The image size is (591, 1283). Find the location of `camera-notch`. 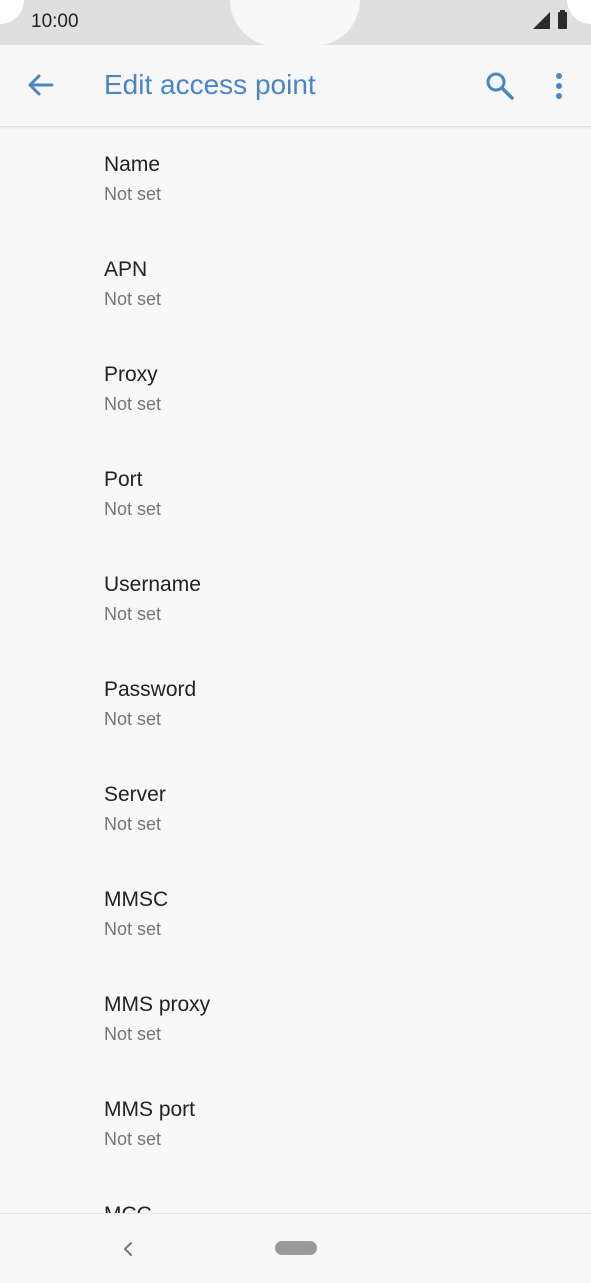

camera-notch is located at coordinates (295, 23).